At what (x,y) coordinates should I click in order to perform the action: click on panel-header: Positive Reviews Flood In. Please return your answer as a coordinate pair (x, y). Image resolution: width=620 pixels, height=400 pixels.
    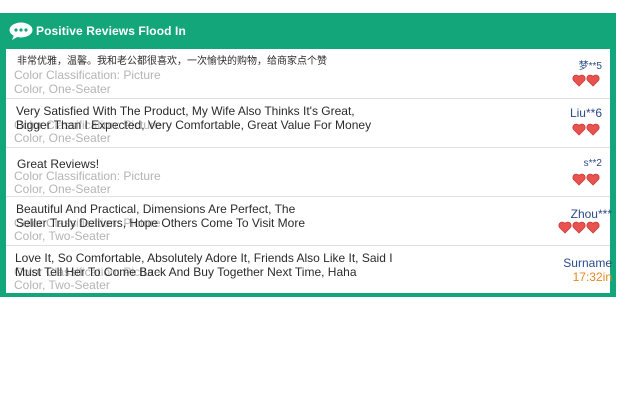
    Looking at the image, I should click on (308, 31).